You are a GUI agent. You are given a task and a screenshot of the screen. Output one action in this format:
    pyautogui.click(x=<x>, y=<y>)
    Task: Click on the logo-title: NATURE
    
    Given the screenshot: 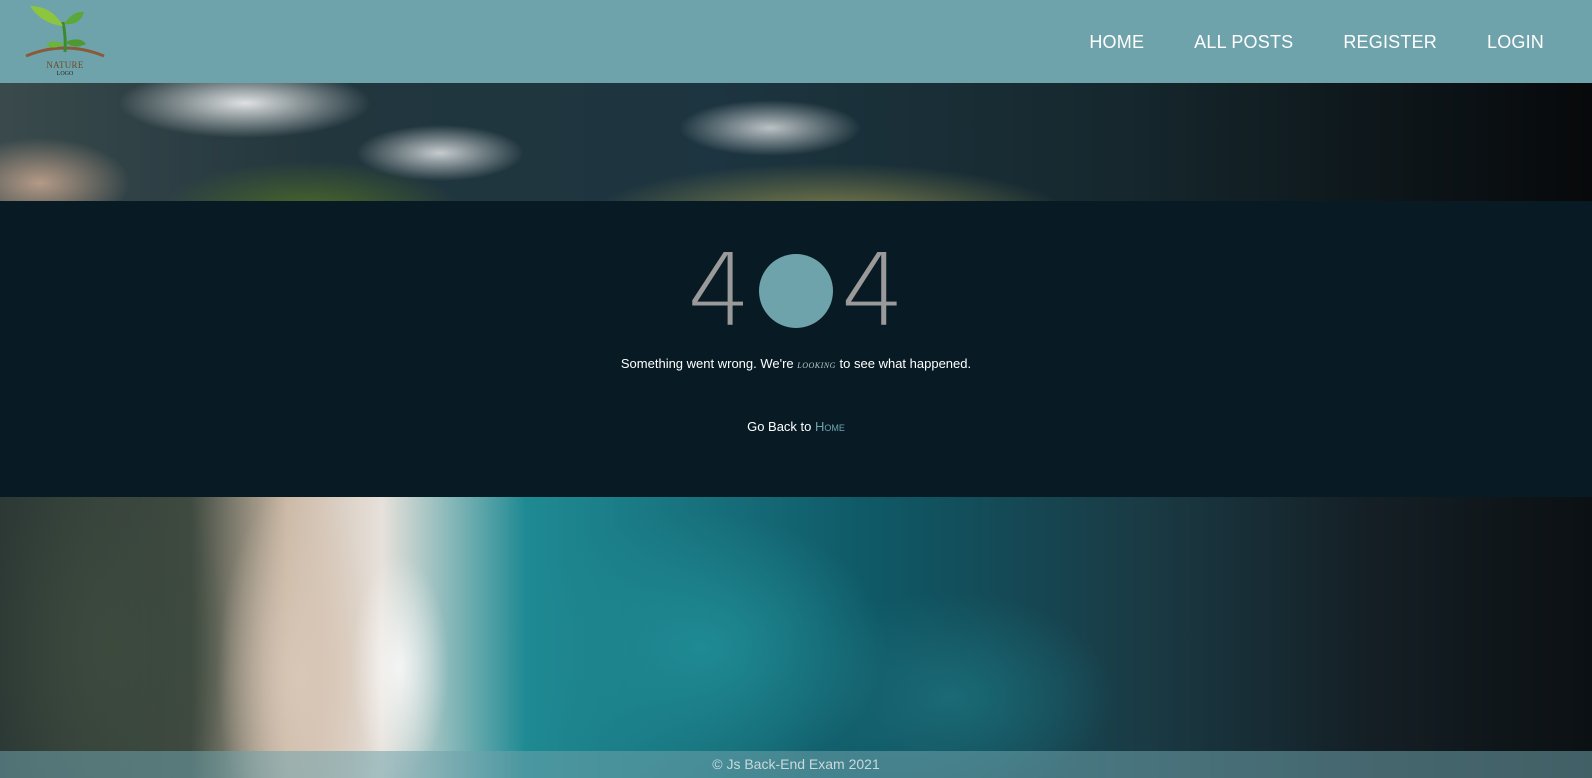 What is the action you would take?
    pyautogui.click(x=65, y=65)
    